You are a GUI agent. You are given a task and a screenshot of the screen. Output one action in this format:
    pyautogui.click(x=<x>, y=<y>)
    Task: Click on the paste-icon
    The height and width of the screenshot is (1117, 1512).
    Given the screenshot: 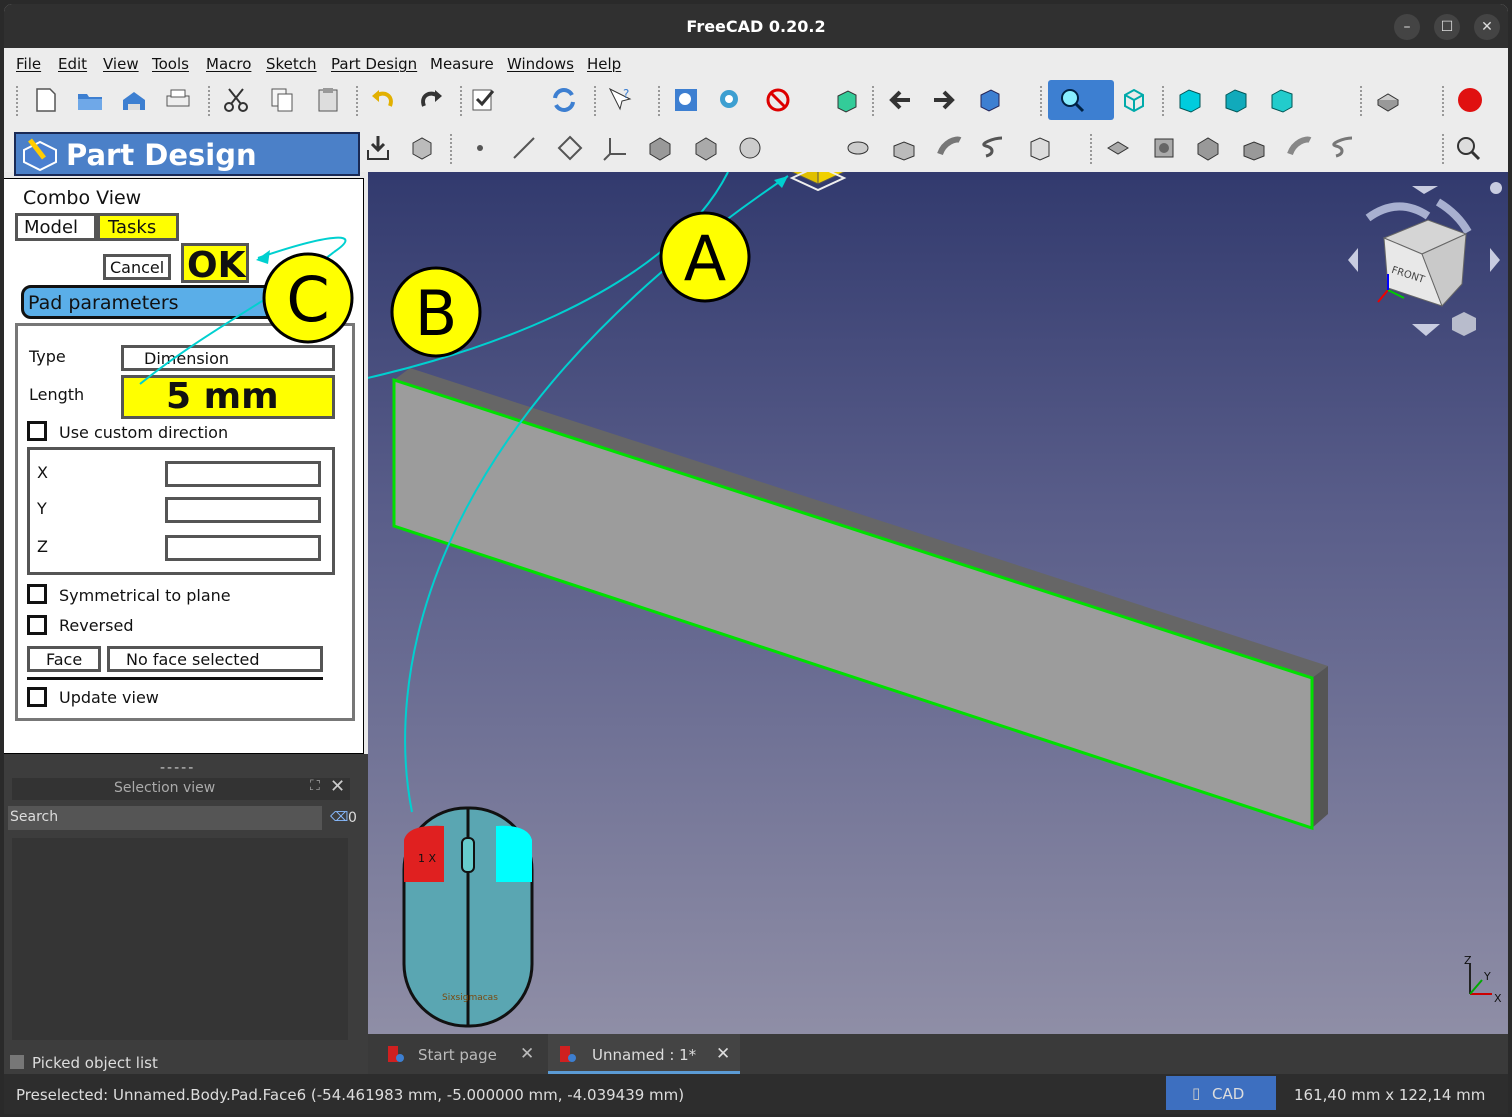 What is the action you would take?
    pyautogui.click(x=328, y=100)
    